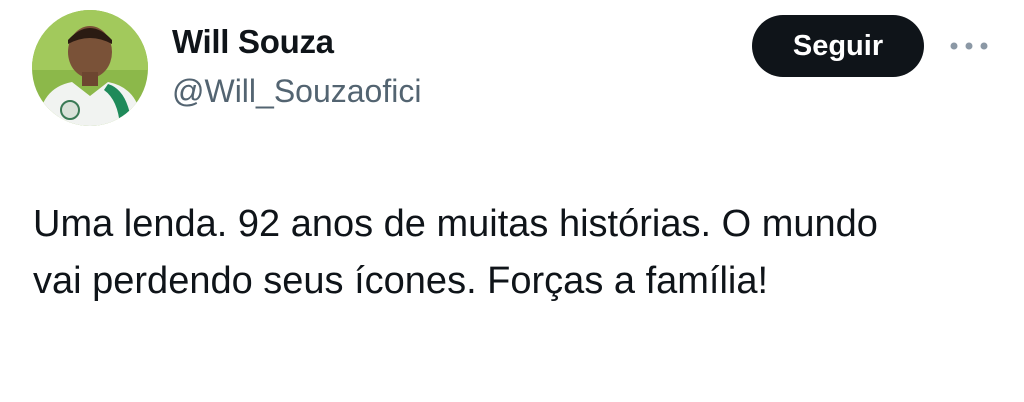 Image resolution: width=1024 pixels, height=402 pixels. I want to click on user-handle: @Will_Souzaofici, so click(296, 91).